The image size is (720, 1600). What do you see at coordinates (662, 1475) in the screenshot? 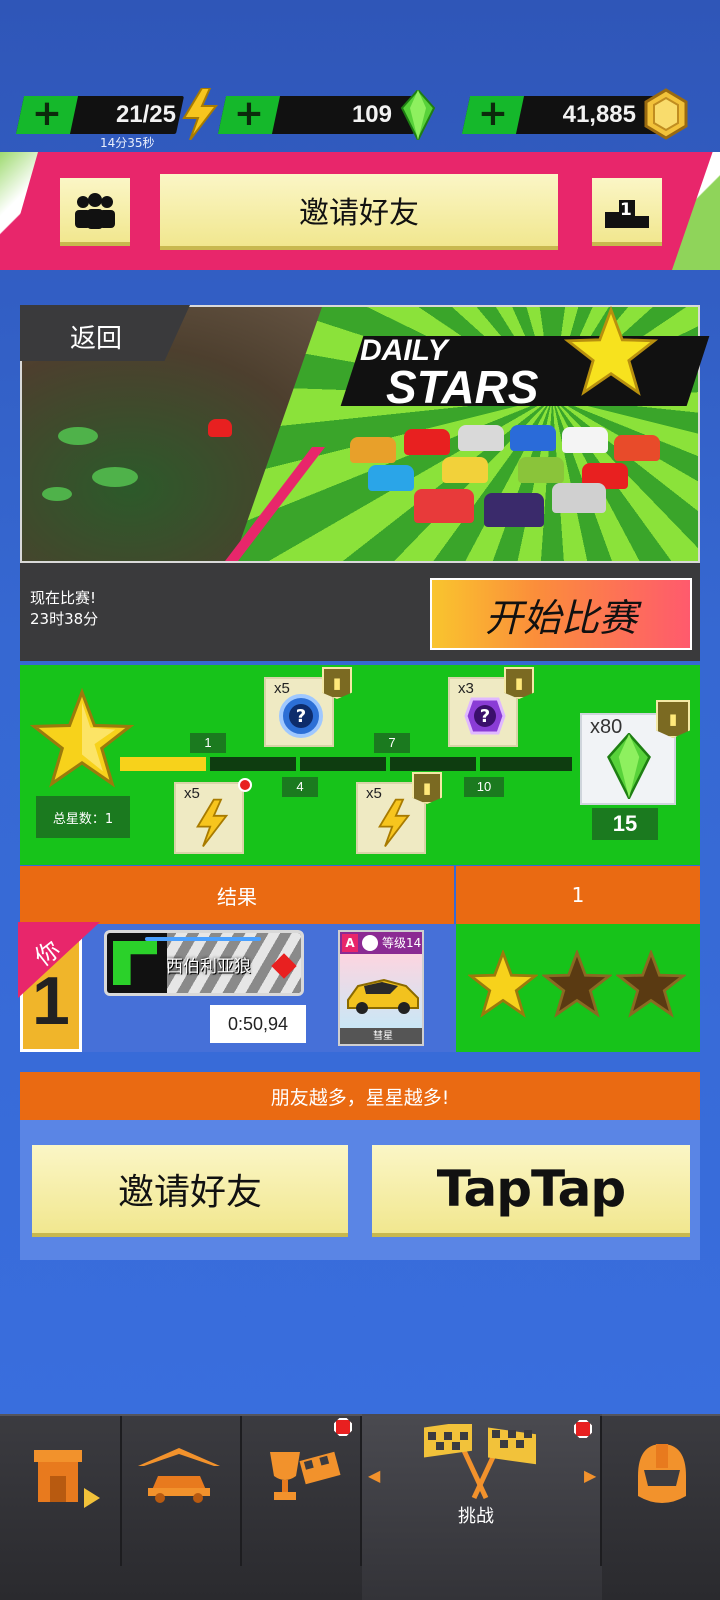
I see `profile-icon` at bounding box center [662, 1475].